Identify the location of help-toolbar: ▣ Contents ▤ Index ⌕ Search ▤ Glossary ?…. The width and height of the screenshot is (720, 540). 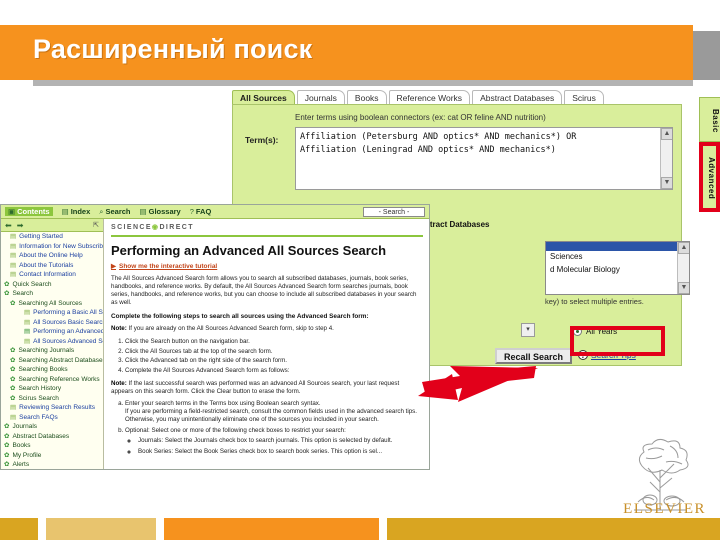
(215, 212).